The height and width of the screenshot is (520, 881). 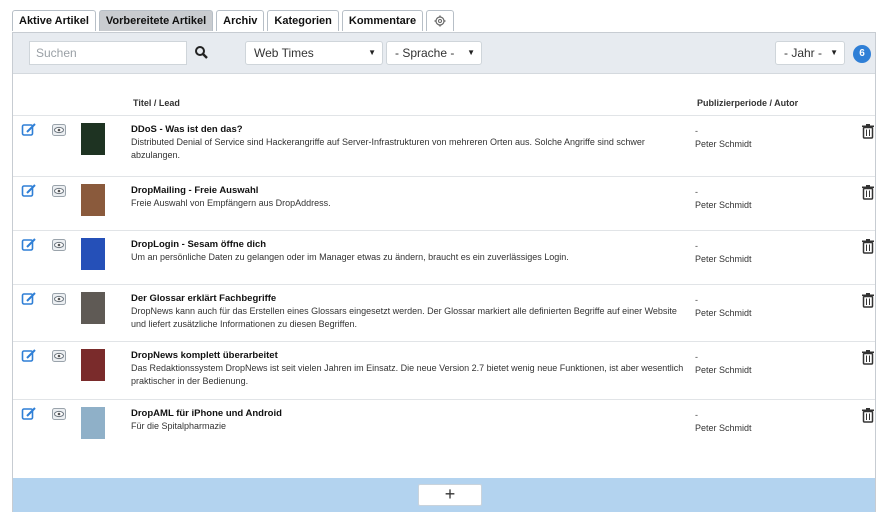 What do you see at coordinates (108, 53) in the screenshot?
I see `search-input` at bounding box center [108, 53].